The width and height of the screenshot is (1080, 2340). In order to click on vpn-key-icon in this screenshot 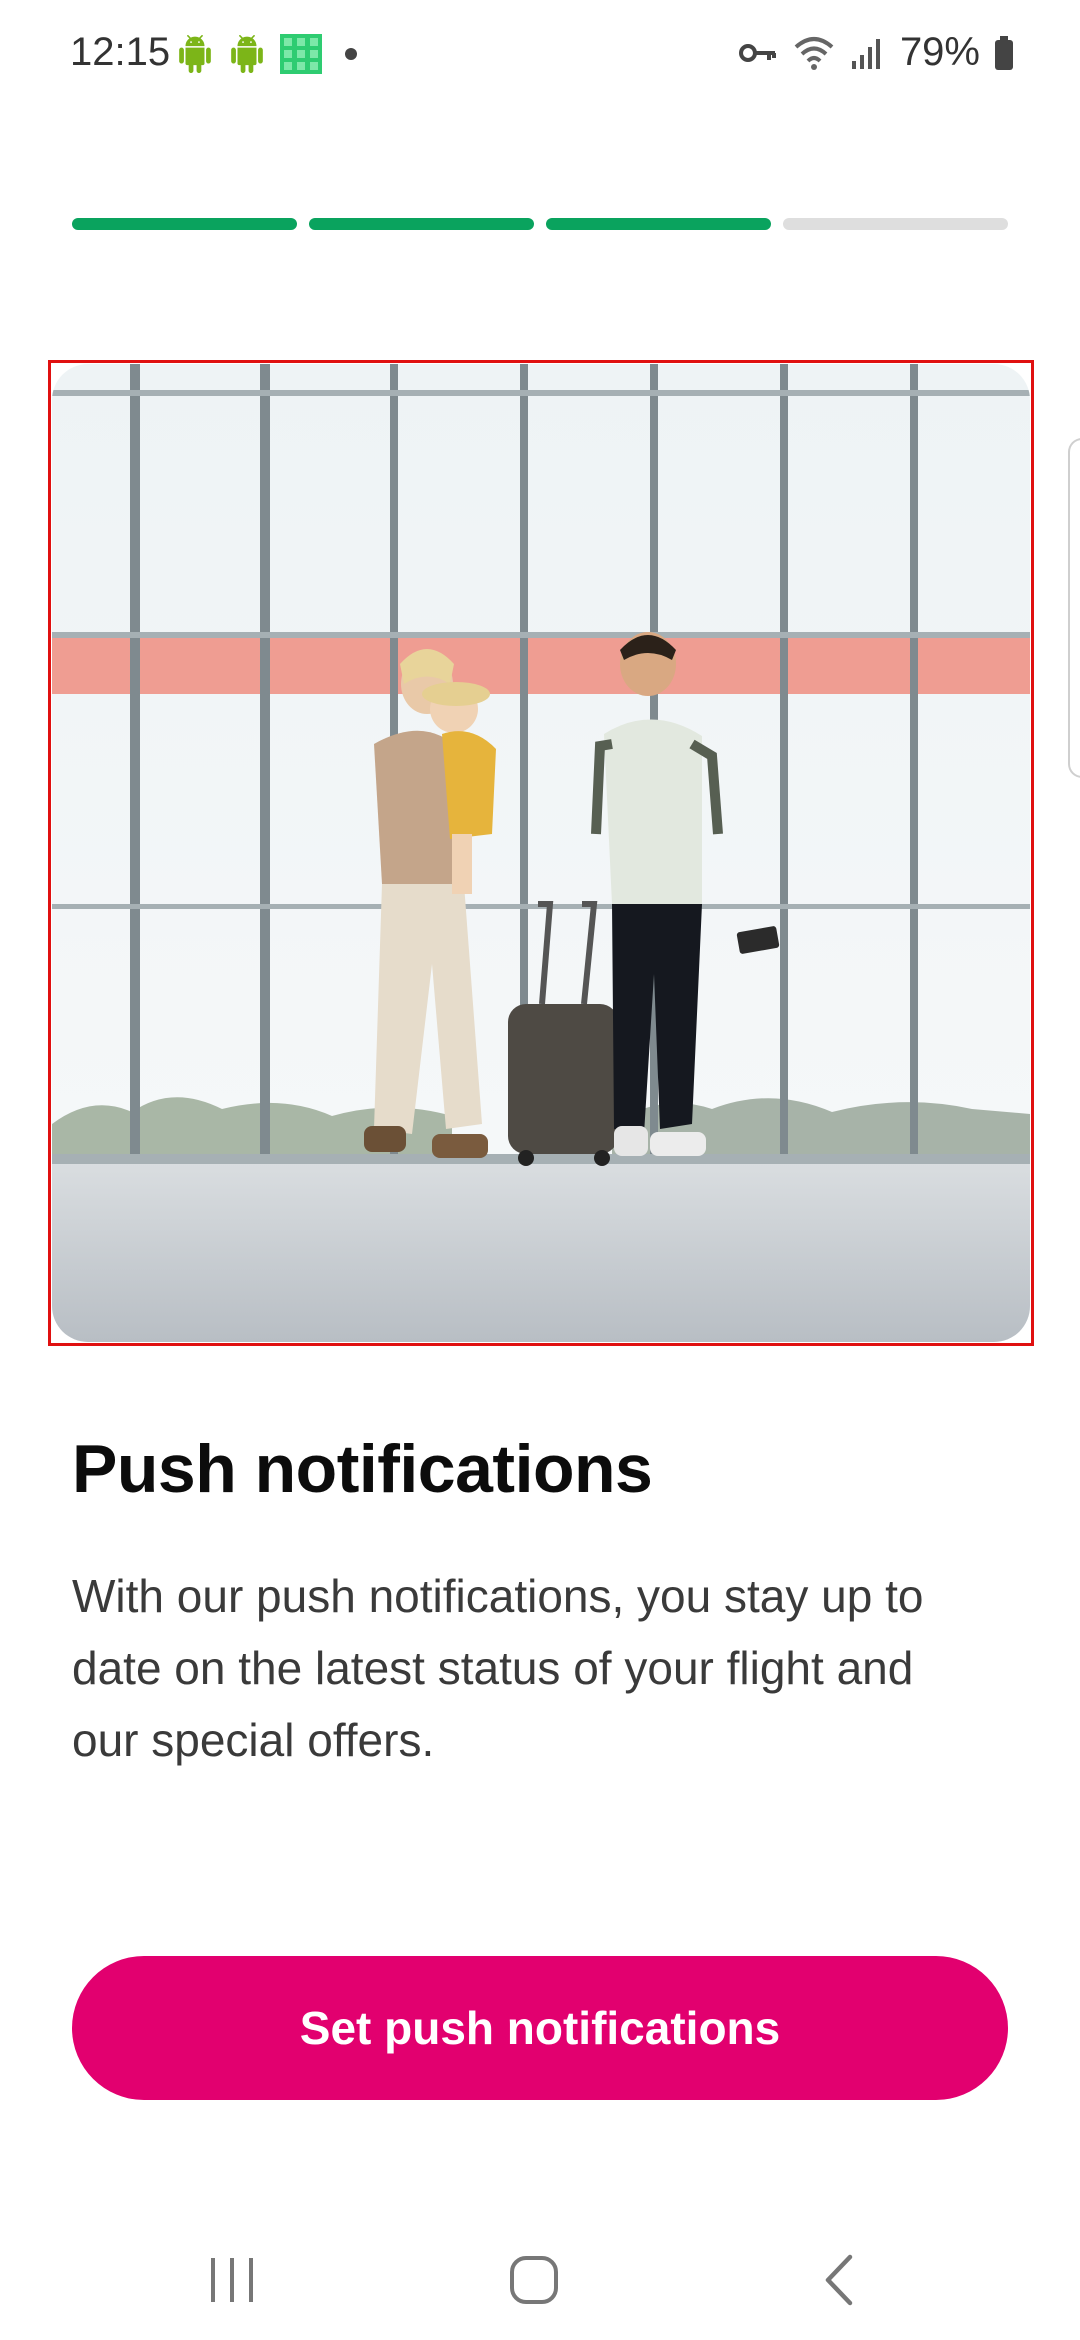, I will do `click(757, 52)`.